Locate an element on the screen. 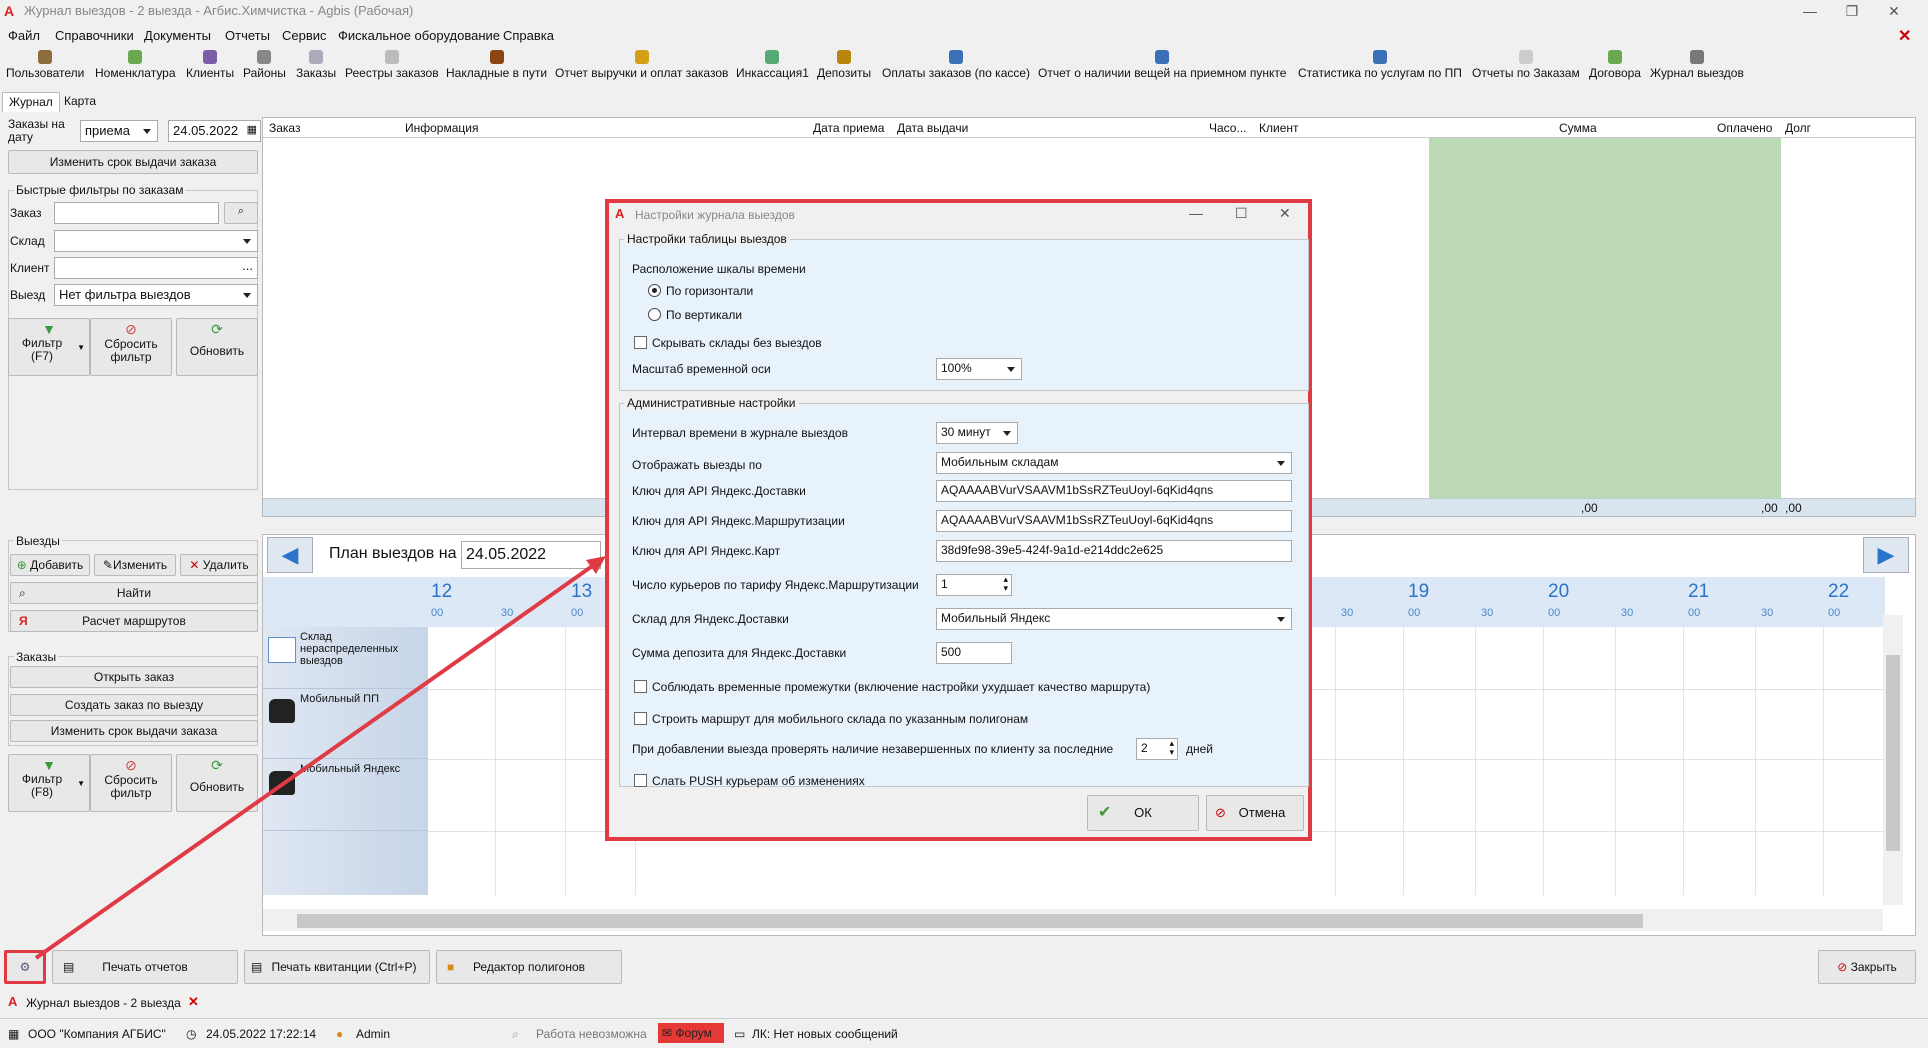 The height and width of the screenshot is (1048, 1928). col-sum: Сумма is located at coordinates (1578, 128).